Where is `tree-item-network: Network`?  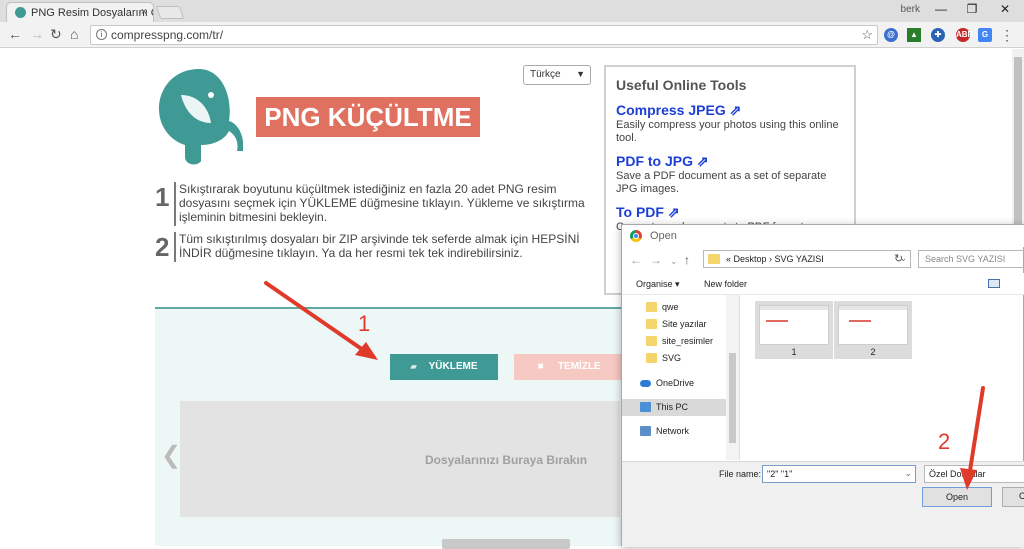 tree-item-network: Network is located at coordinates (674, 431).